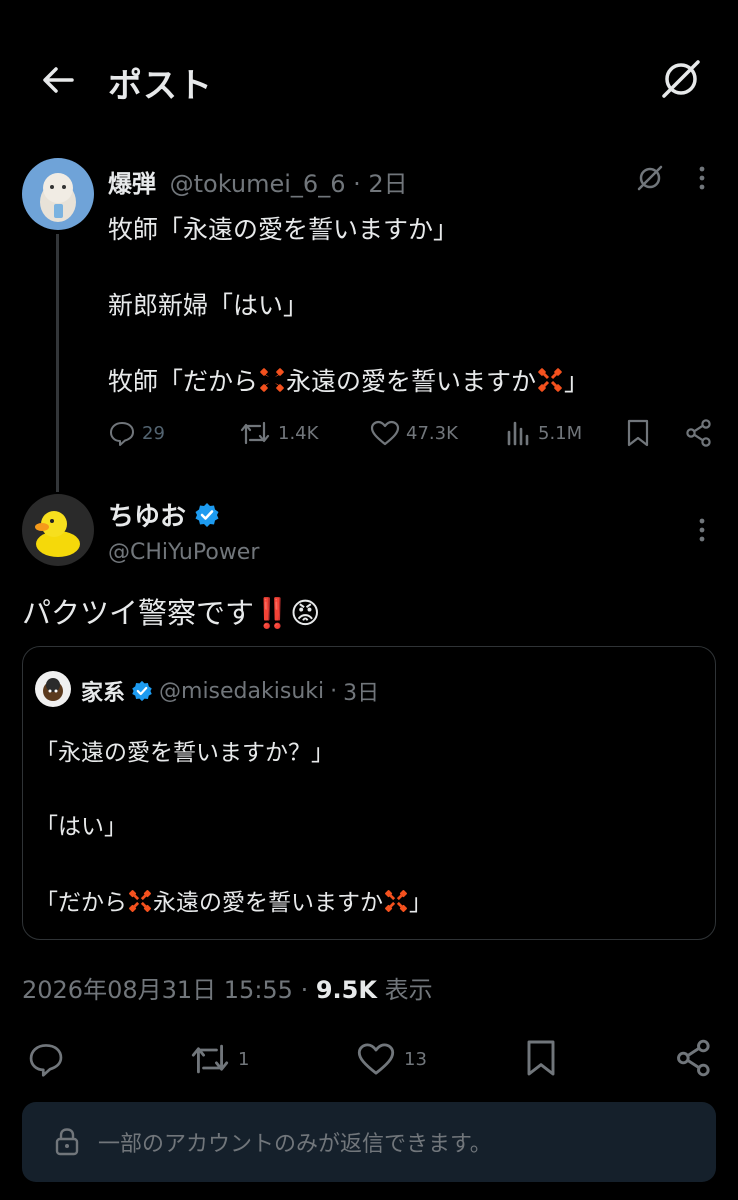 The height and width of the screenshot is (1200, 738). I want to click on main-reply-button, so click(46, 1059).